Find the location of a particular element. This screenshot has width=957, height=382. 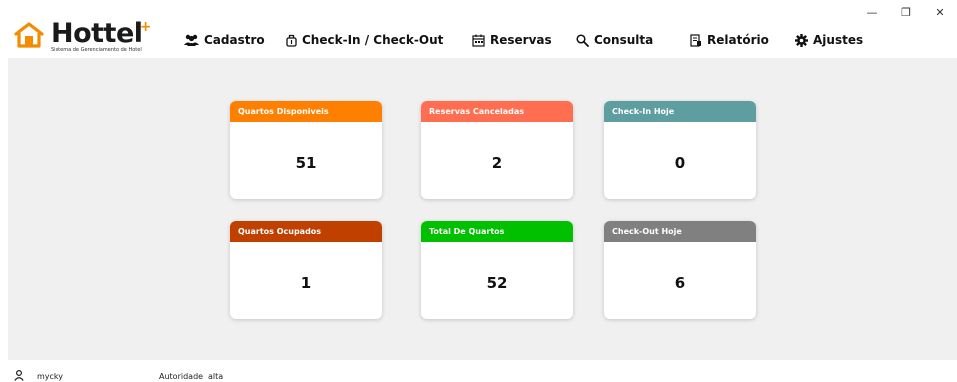

card-title: Check-In Hoje is located at coordinates (680, 111).